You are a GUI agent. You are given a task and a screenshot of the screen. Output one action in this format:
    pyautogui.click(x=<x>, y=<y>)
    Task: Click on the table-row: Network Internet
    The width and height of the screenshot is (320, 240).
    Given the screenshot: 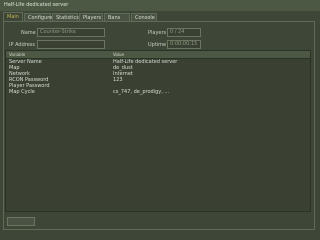 What is the action you would take?
    pyautogui.click(x=158, y=74)
    